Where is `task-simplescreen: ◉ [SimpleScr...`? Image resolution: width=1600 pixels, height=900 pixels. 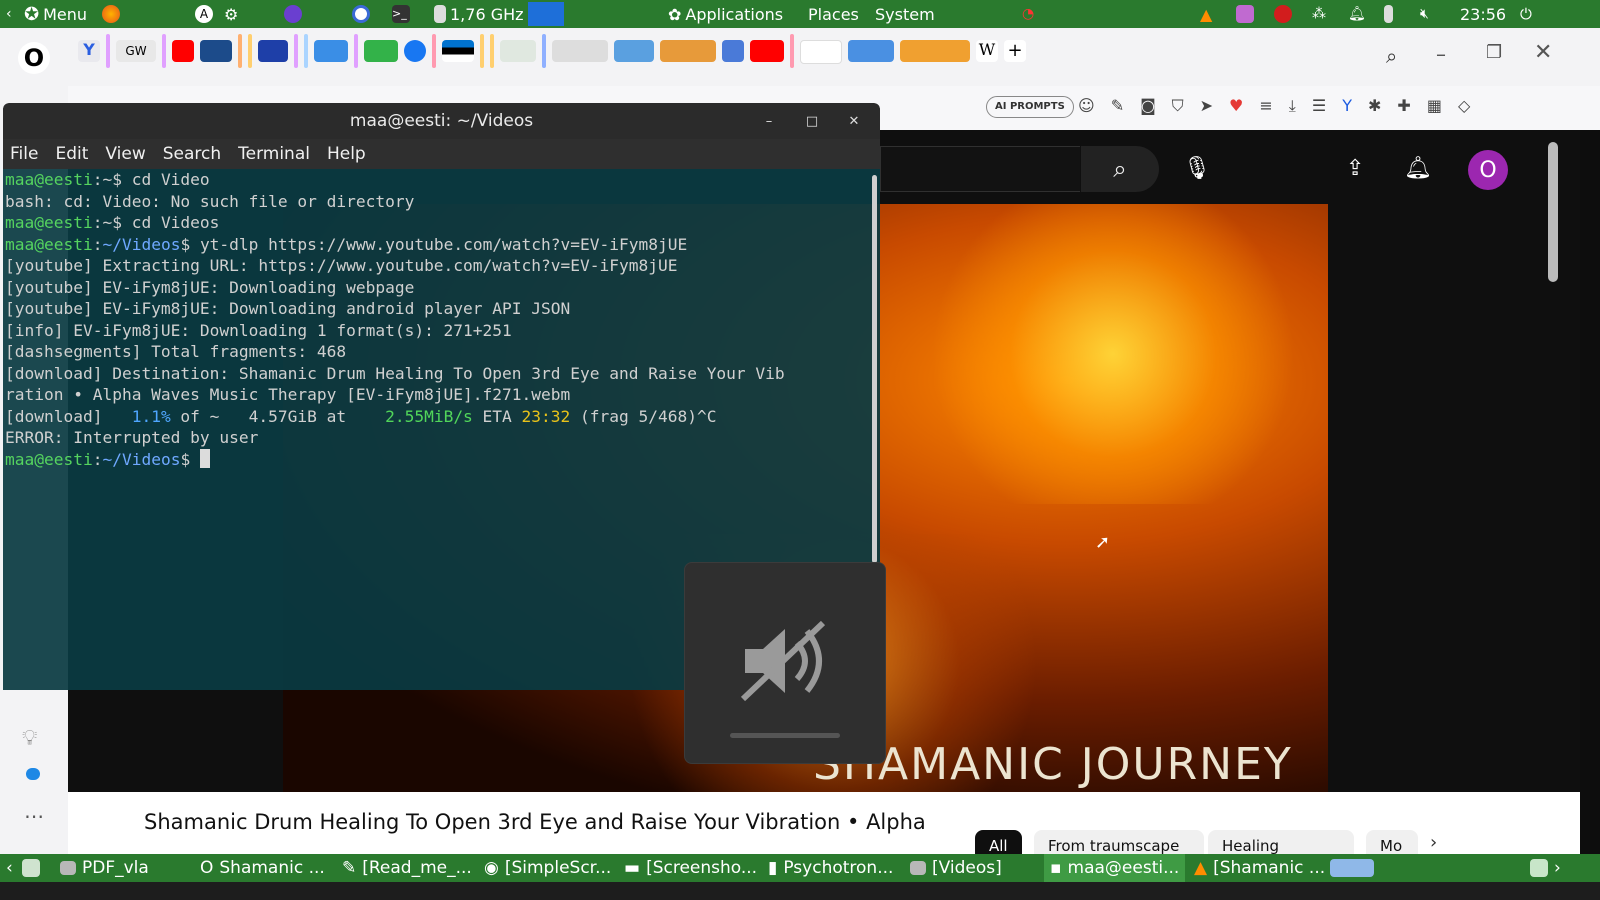 task-simplescreen: ◉ [SimpleScr... is located at coordinates (547, 868).